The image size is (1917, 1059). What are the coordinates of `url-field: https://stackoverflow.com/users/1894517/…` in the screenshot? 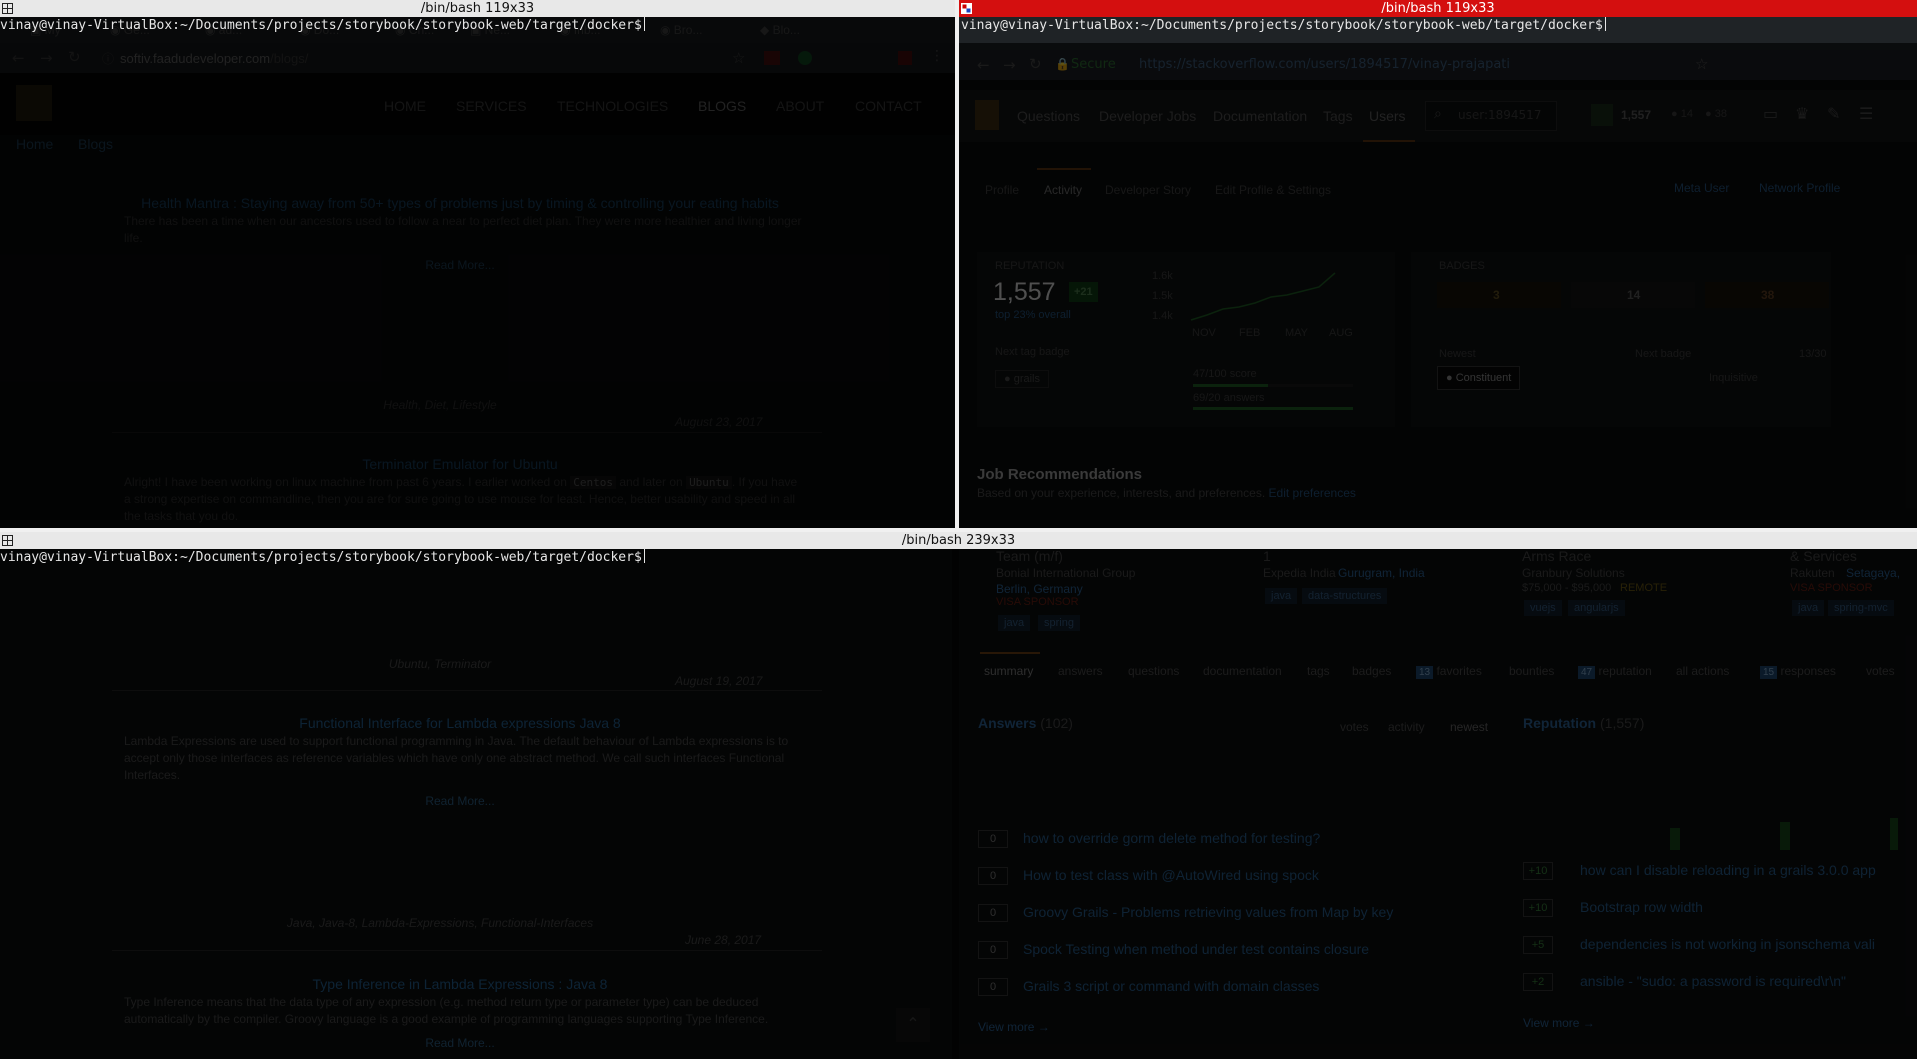 It's located at (1324, 64).